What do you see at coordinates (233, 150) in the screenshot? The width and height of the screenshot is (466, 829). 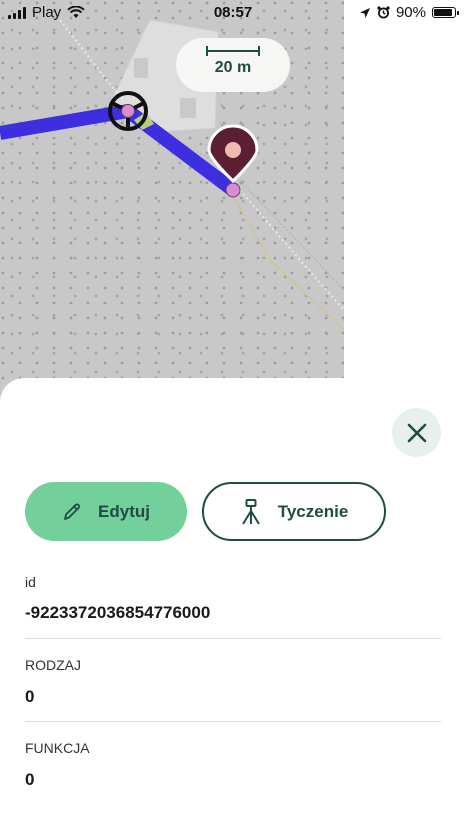 I see `location-pin-dot` at bounding box center [233, 150].